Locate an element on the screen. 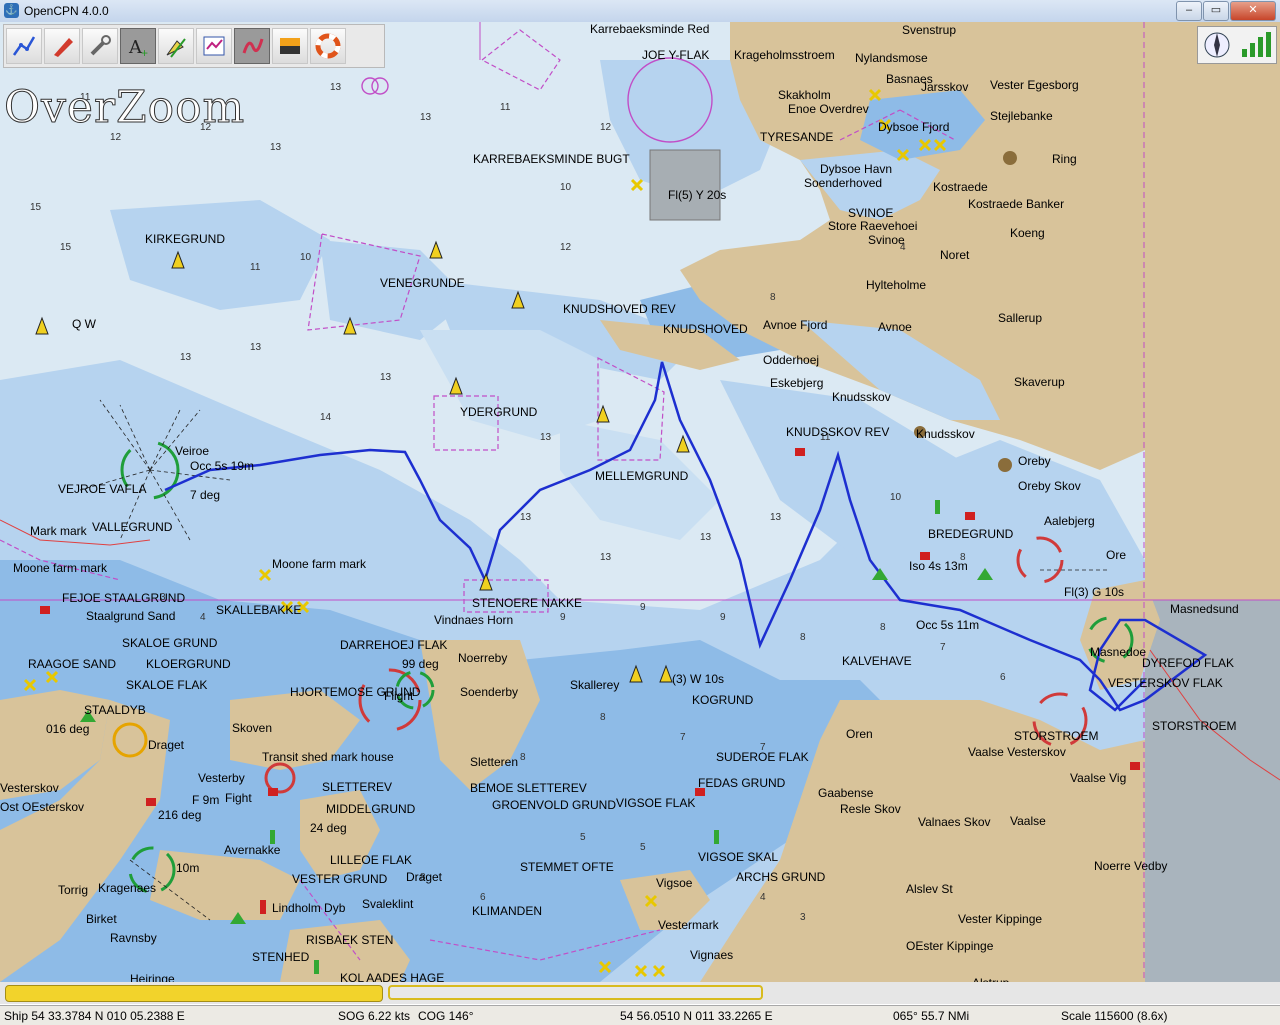 The width and height of the screenshot is (1280, 1025). chart-feature-label: Krageholmsstroem is located at coordinates (784, 55).